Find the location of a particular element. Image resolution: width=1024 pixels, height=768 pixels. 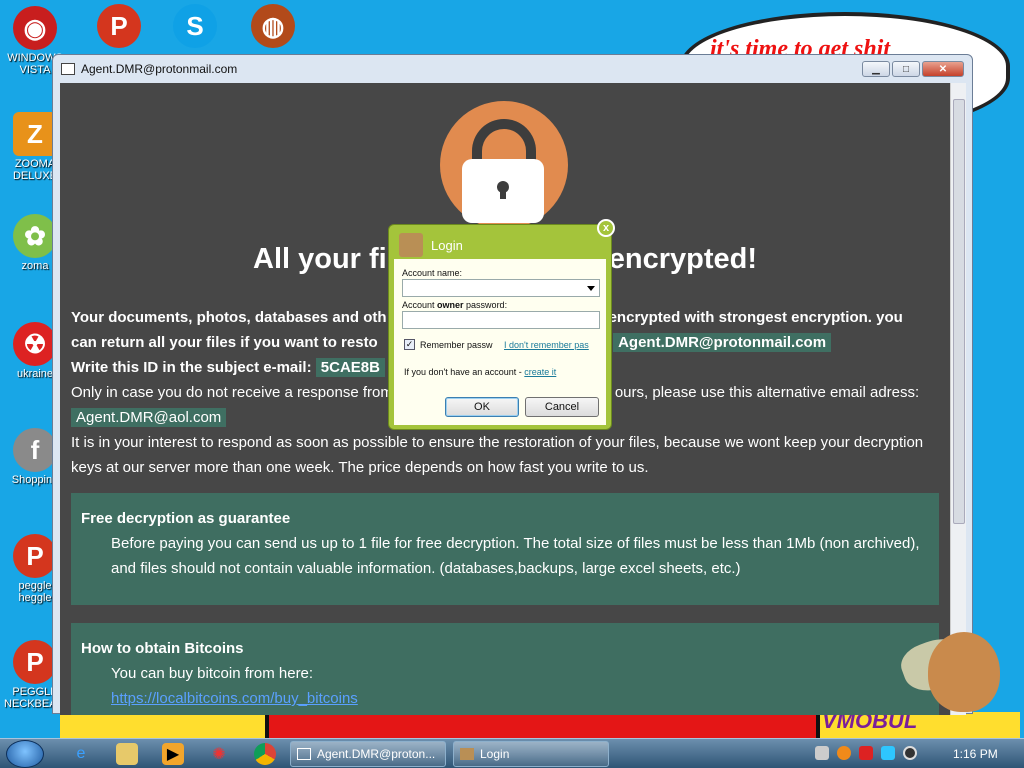

system-tray is located at coordinates (866, 753).